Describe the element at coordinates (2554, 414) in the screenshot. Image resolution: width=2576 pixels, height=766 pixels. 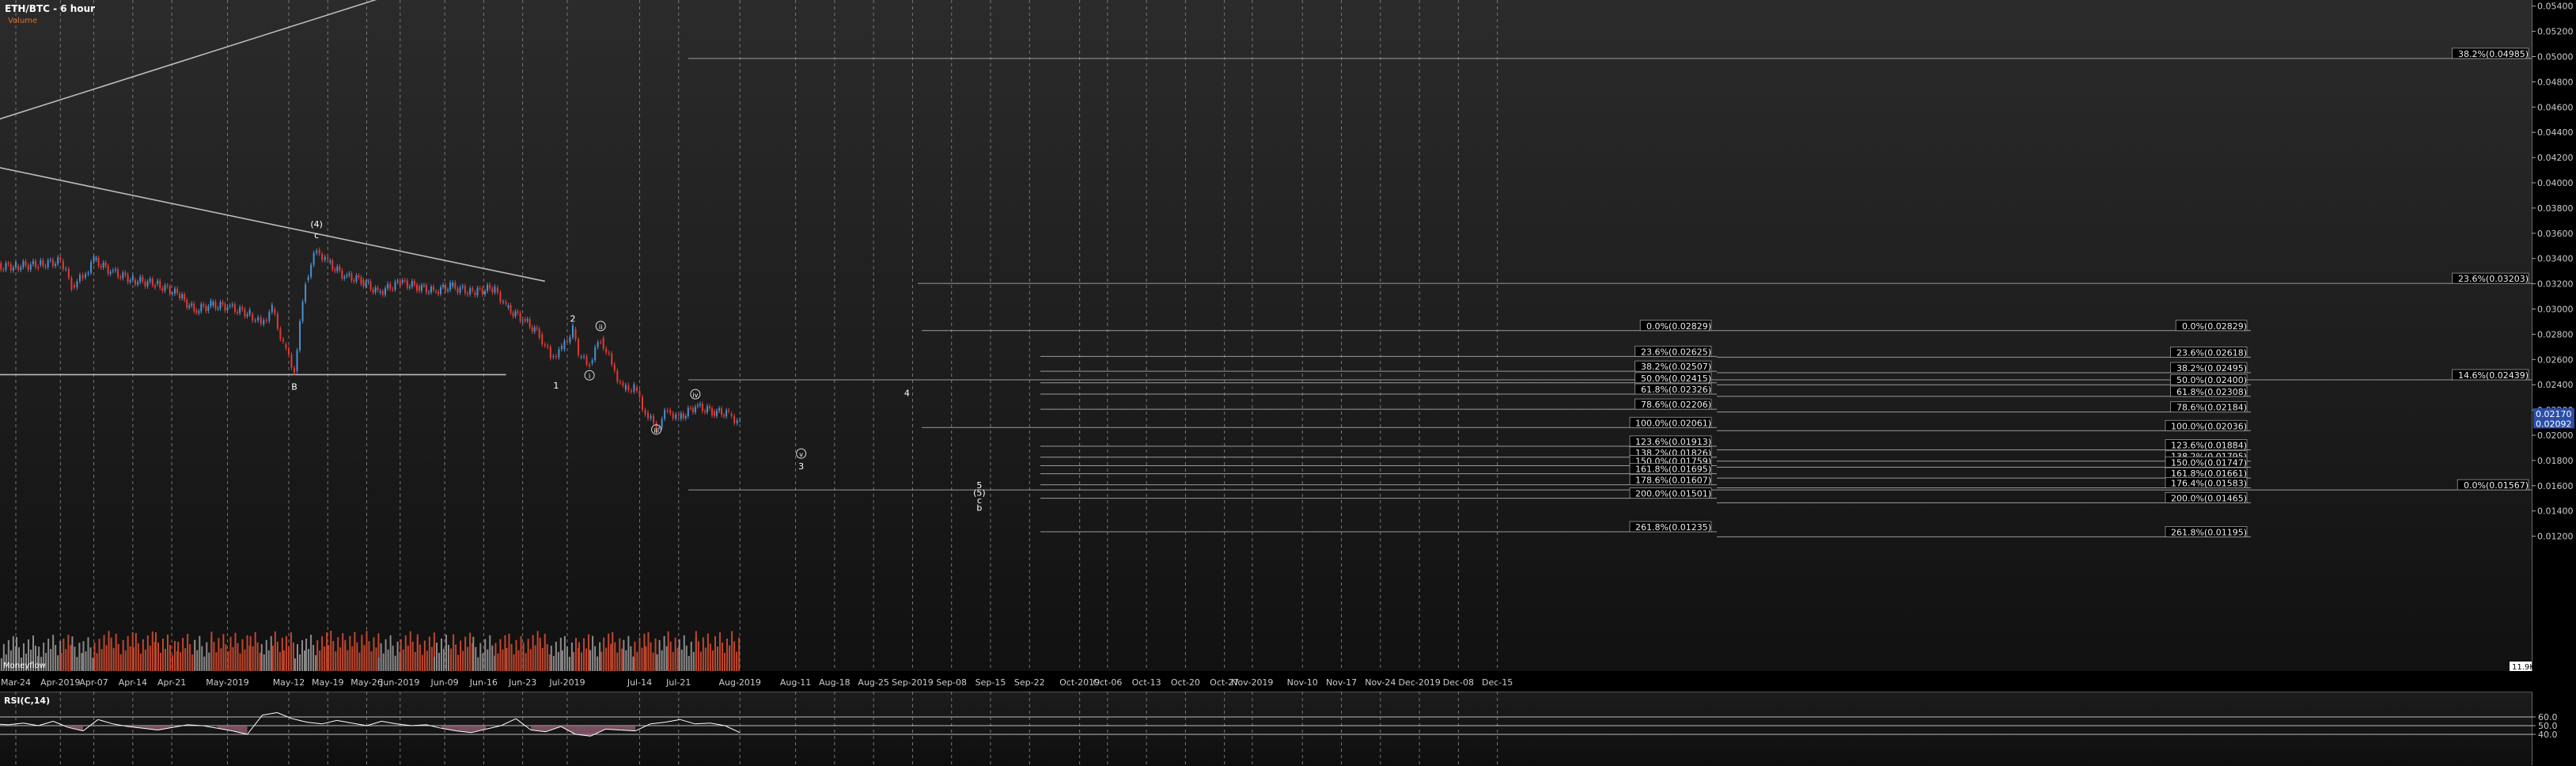
I see `current-price-label: 0.02170` at that location.